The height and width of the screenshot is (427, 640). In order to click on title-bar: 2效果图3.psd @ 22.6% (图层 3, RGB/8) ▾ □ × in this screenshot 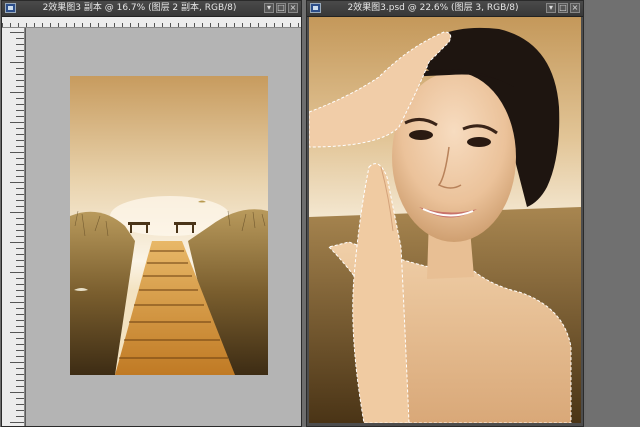, I will do `click(445, 9)`.